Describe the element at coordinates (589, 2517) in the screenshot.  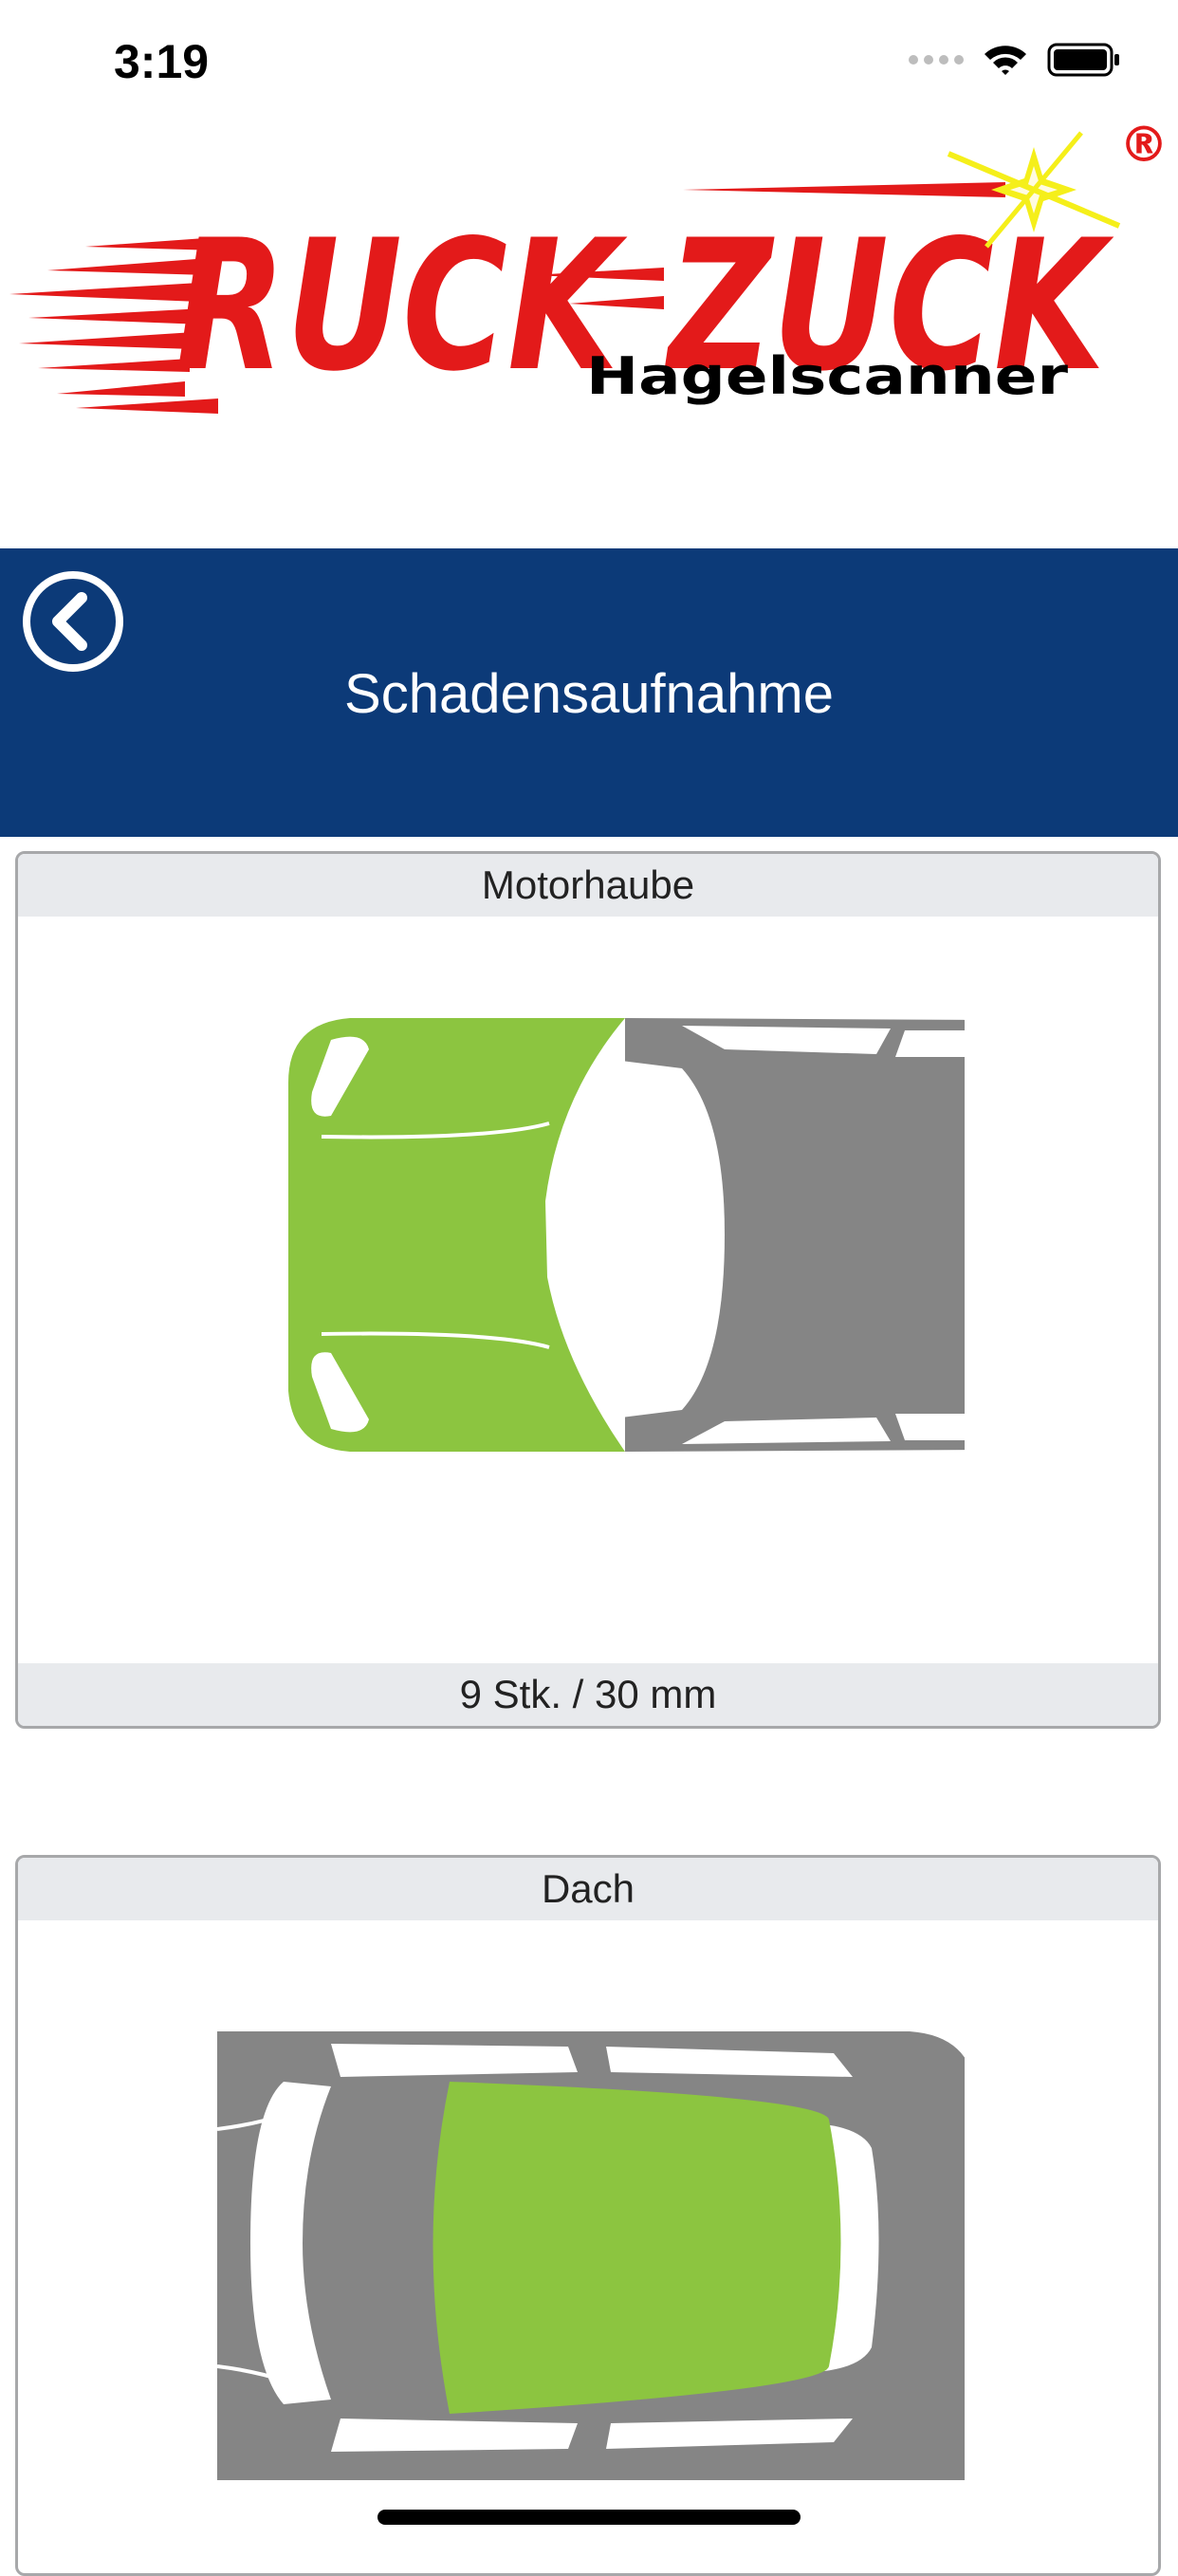
I see `home-indicator` at that location.